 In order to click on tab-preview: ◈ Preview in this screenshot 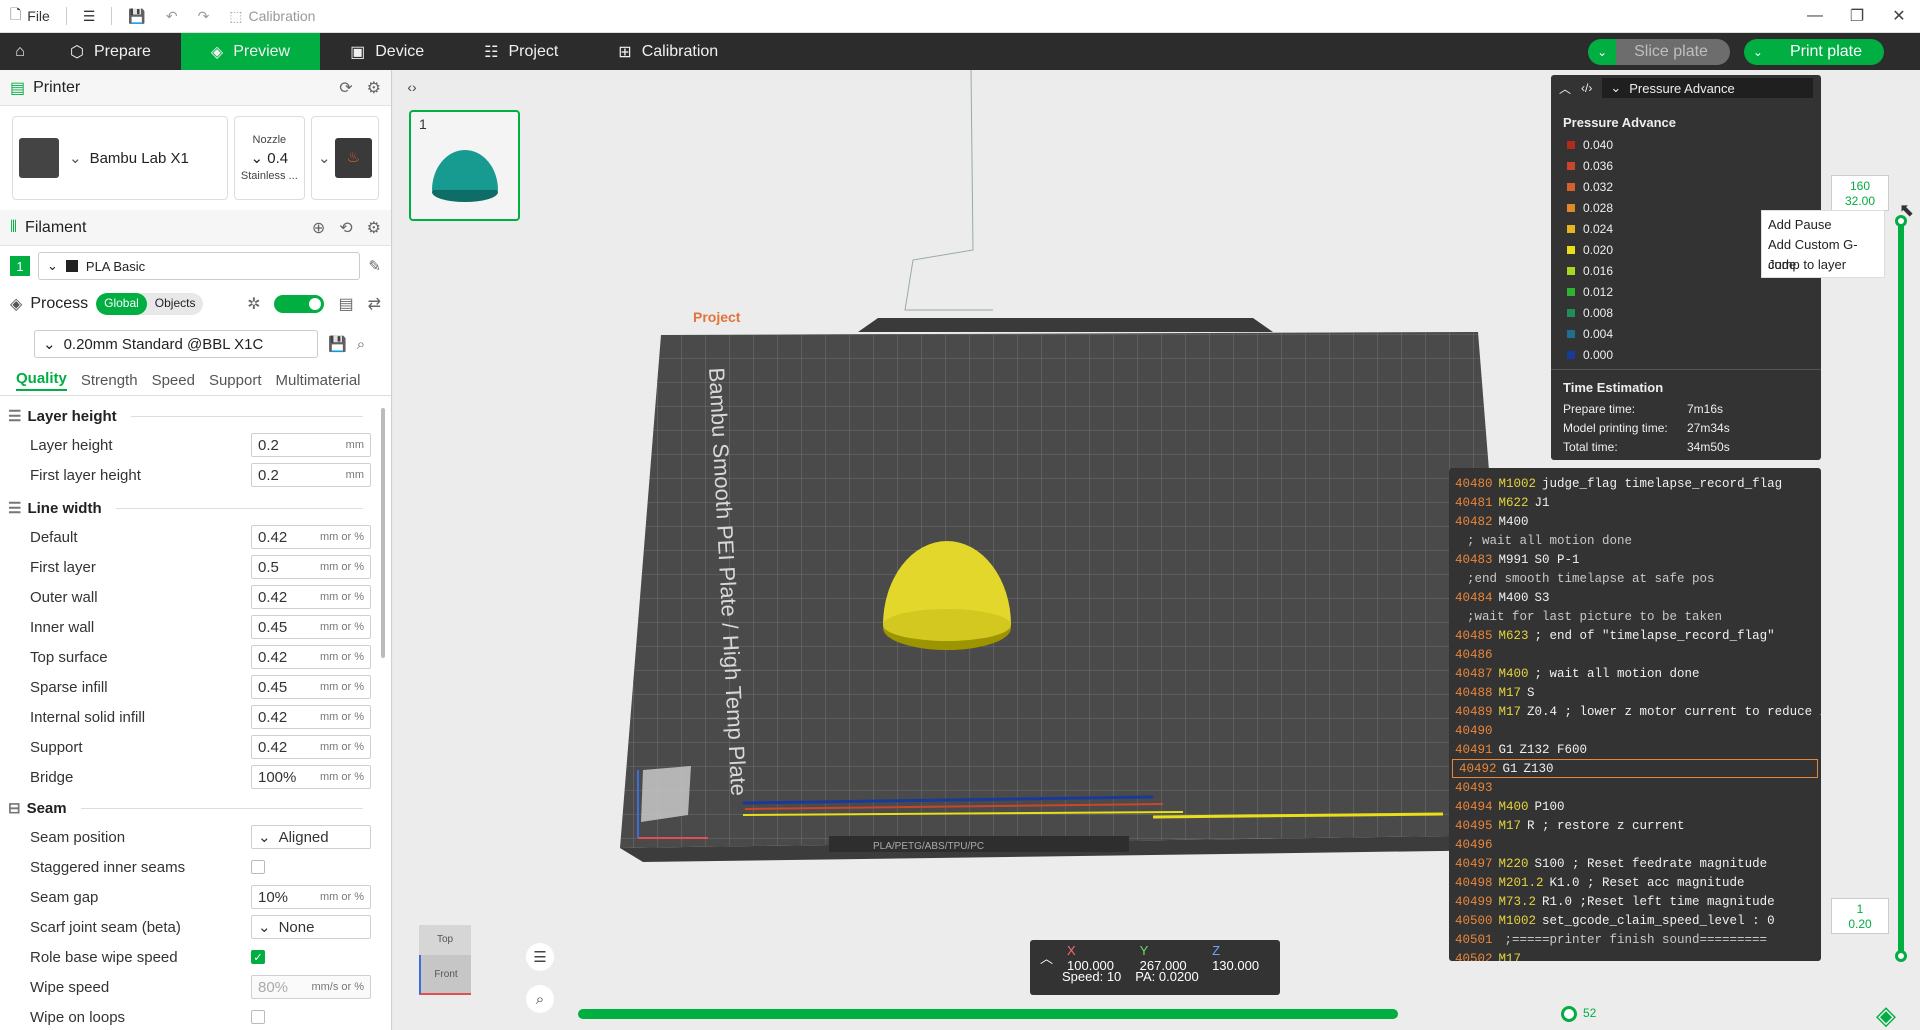, I will do `click(250, 51)`.